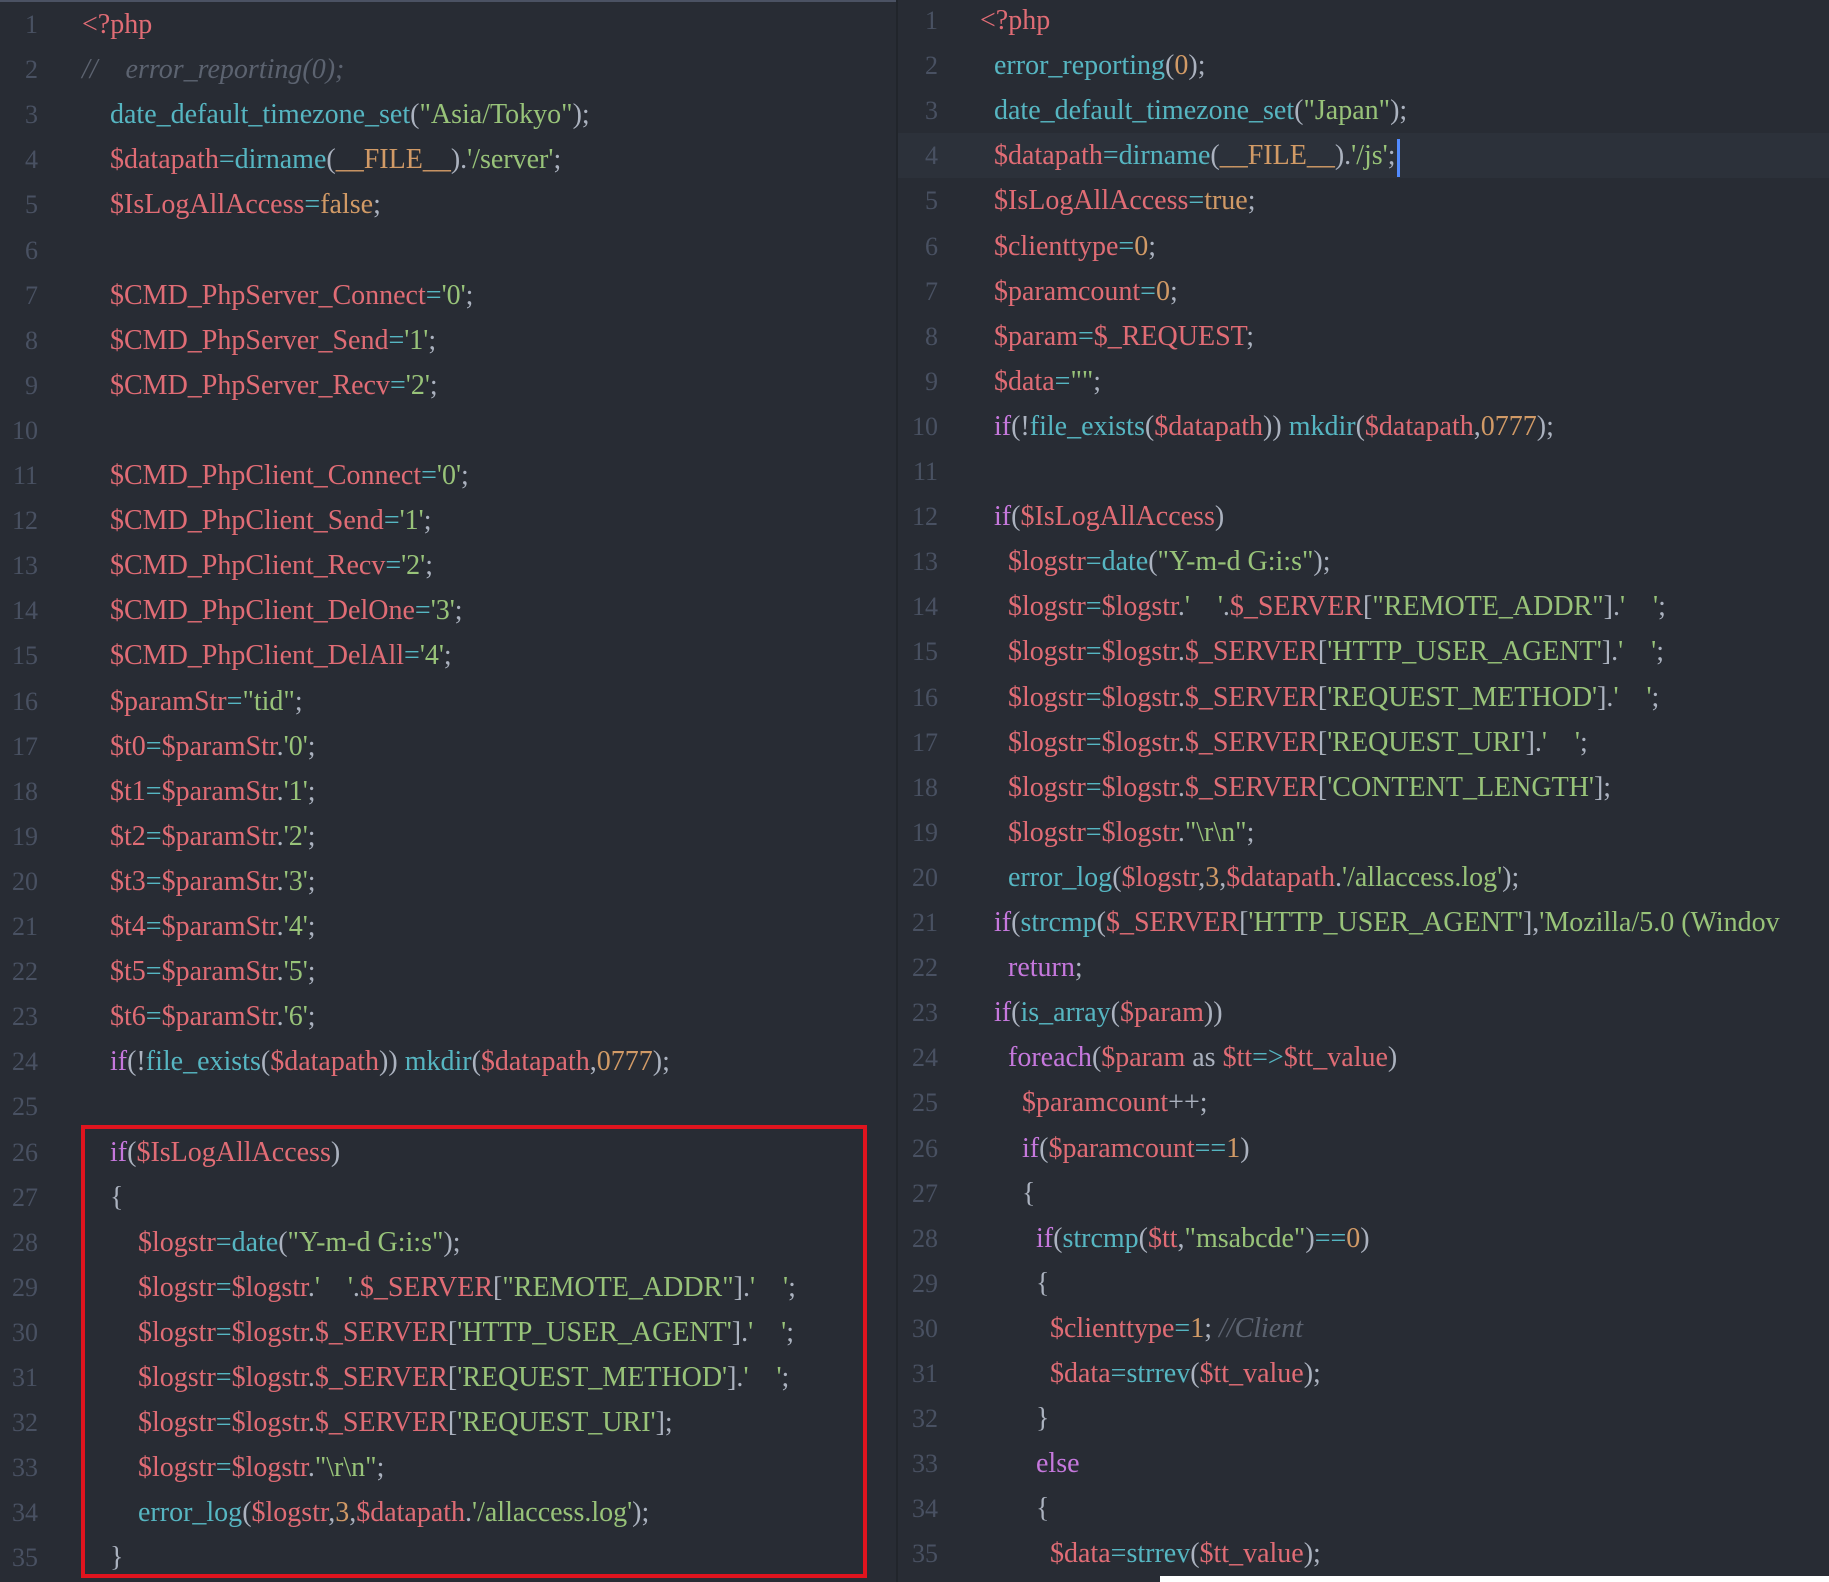 The image size is (1829, 1582). What do you see at coordinates (1363, 561) in the screenshot?
I see `code-line: 13 $logstr=date("Y-m-d G:i:s");` at bounding box center [1363, 561].